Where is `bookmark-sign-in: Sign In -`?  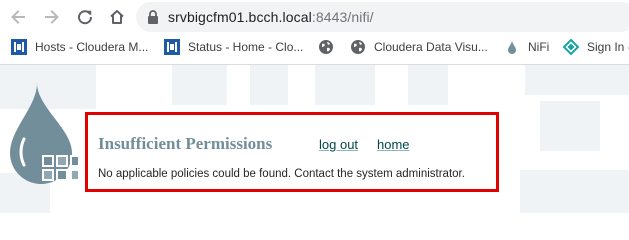 bookmark-sign-in: Sign In - is located at coordinates (596, 47).